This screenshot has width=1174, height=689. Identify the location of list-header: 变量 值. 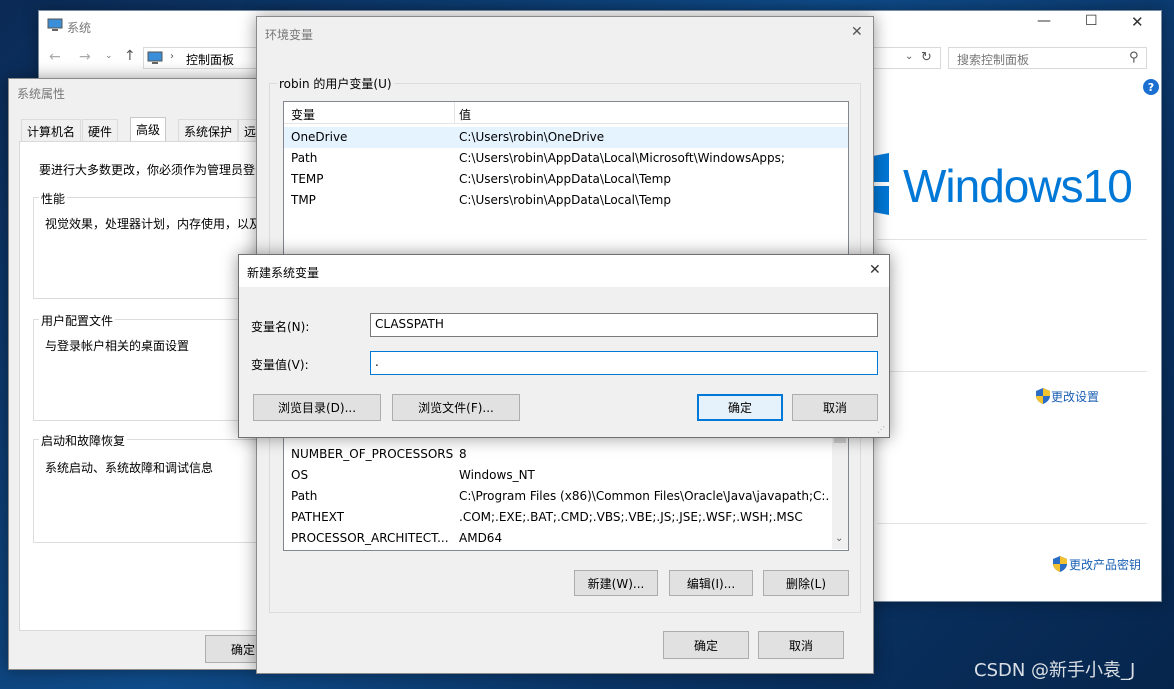
(566, 113).